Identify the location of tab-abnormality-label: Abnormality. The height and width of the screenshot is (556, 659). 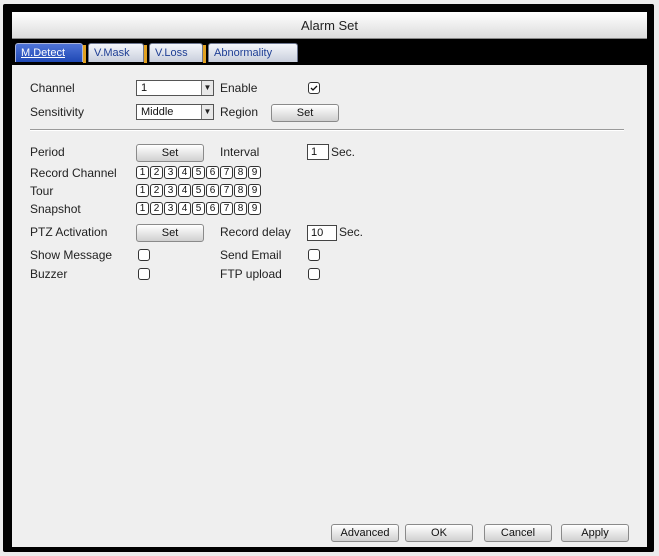
(243, 53).